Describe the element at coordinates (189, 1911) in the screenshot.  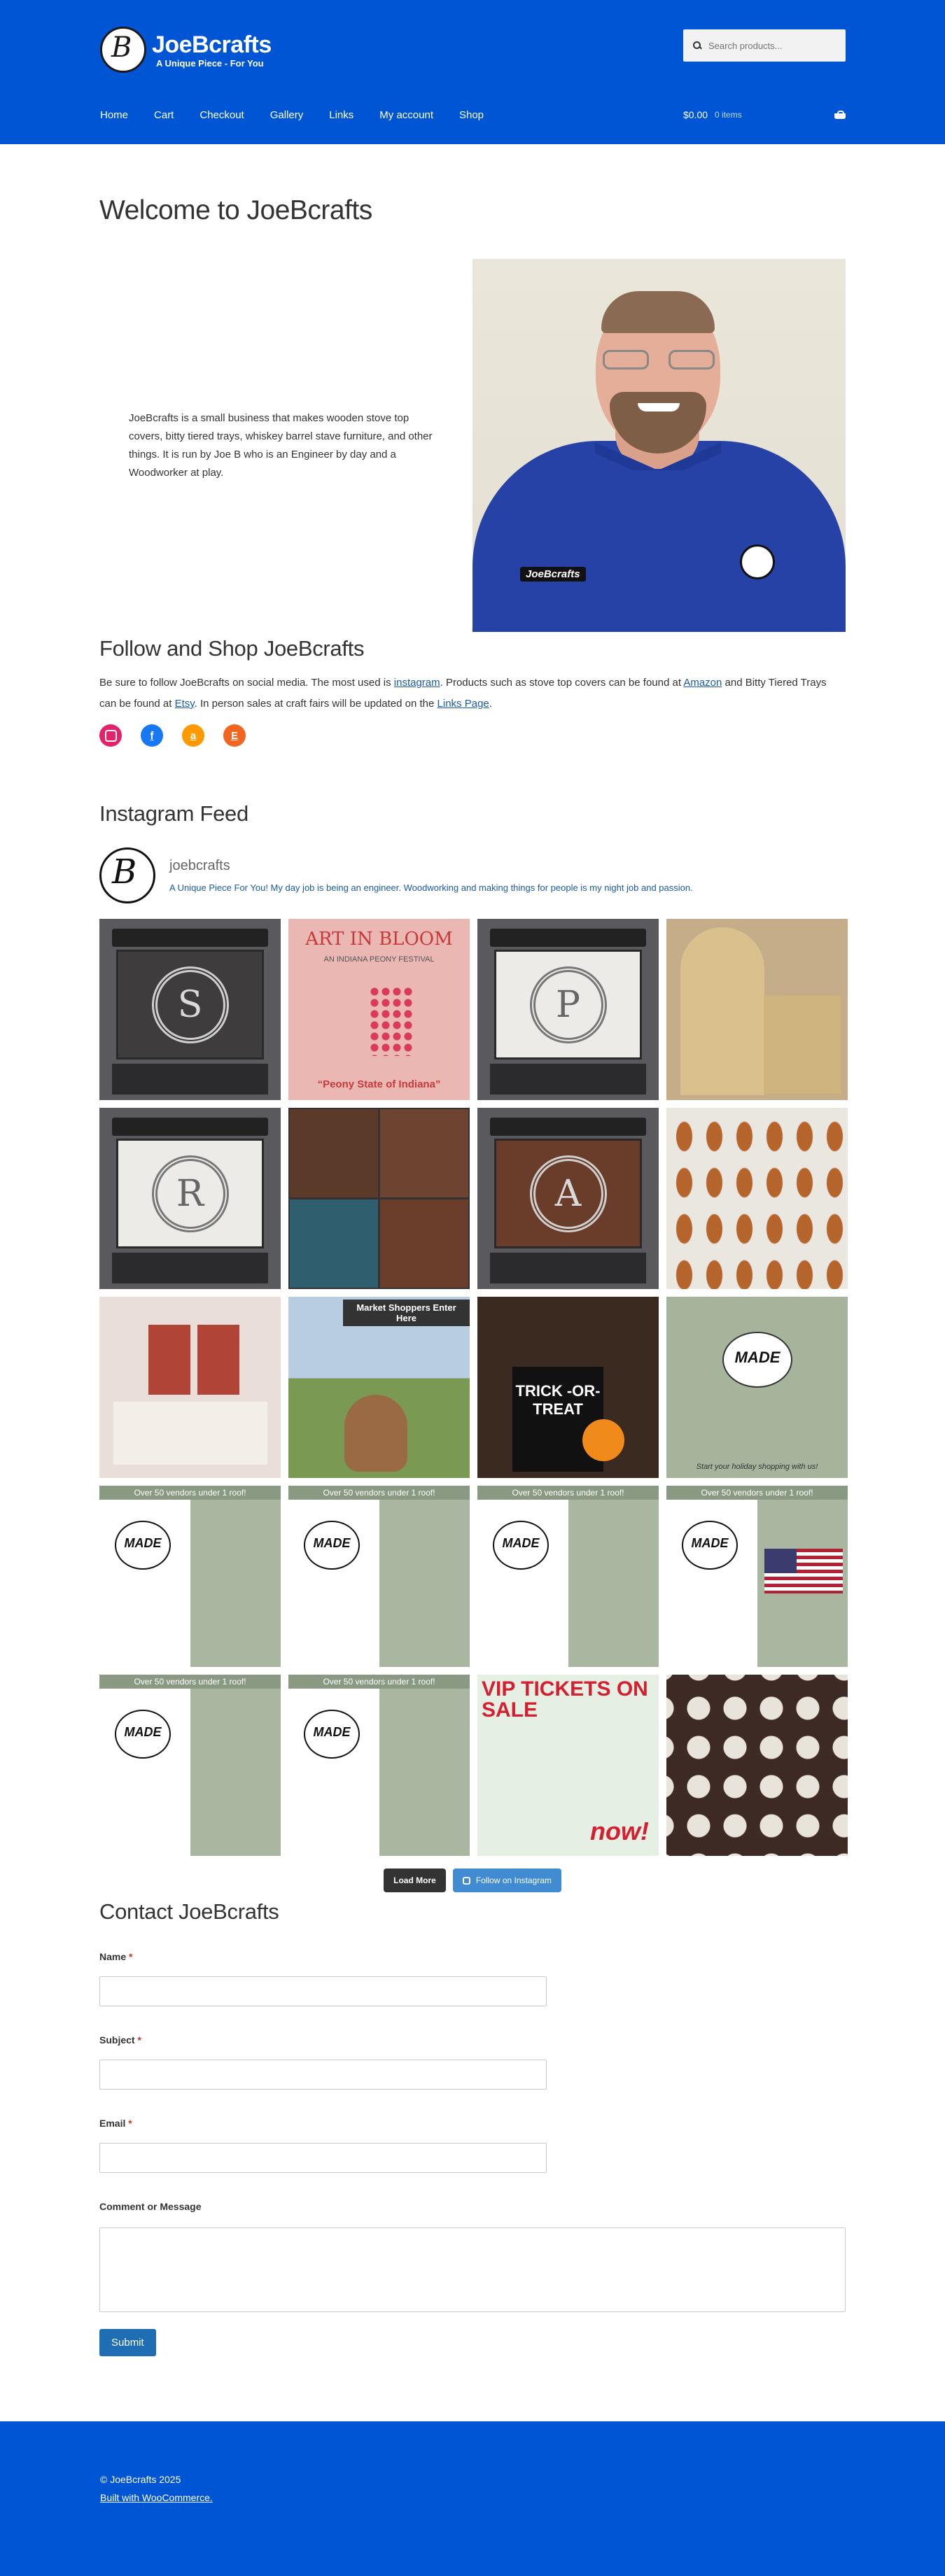
I see `contact-title: Contact JoeBcrafts` at that location.